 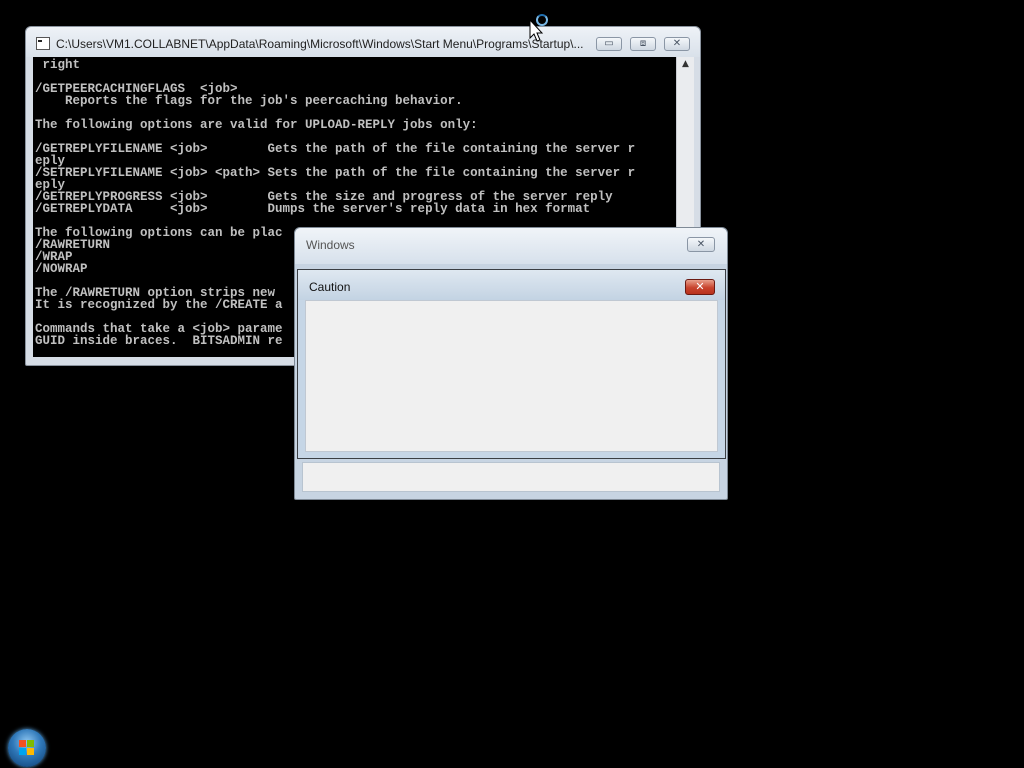 What do you see at coordinates (511, 477) in the screenshot?
I see `windows-dialog-footer` at bounding box center [511, 477].